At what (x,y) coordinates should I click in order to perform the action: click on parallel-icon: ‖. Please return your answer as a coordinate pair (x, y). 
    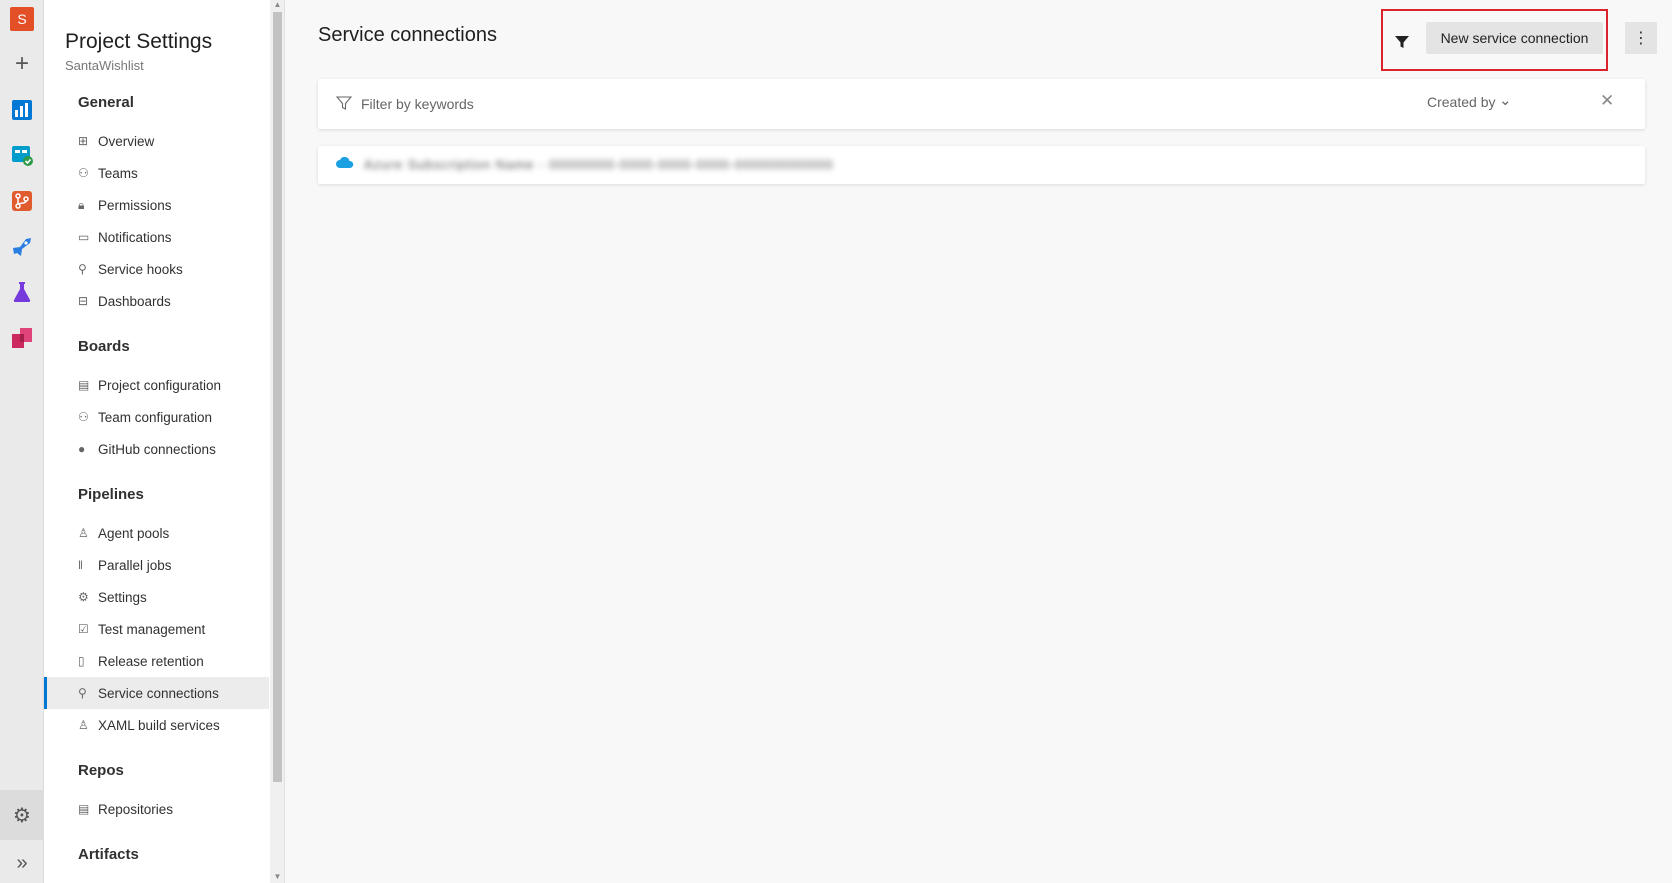
    Looking at the image, I should click on (80, 565).